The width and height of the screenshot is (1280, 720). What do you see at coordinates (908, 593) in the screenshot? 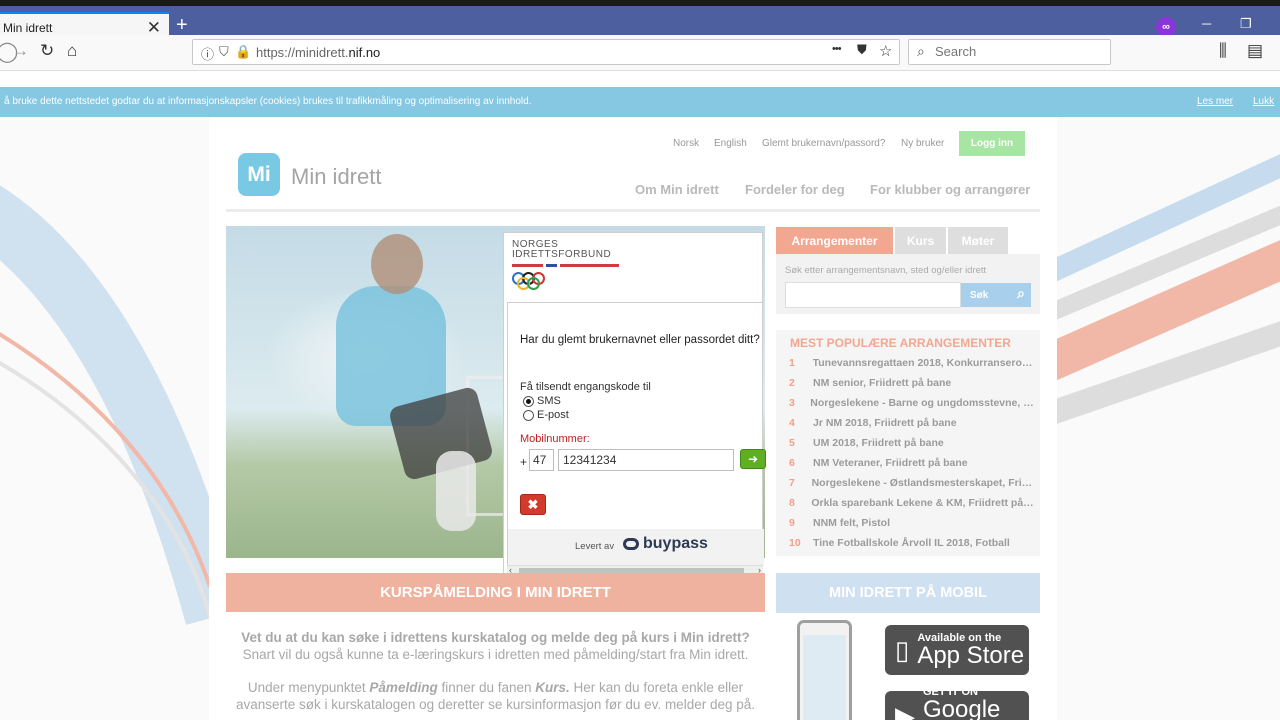
I see `mobile-banner: MIN IDRETT PÅ MOBIL` at bounding box center [908, 593].